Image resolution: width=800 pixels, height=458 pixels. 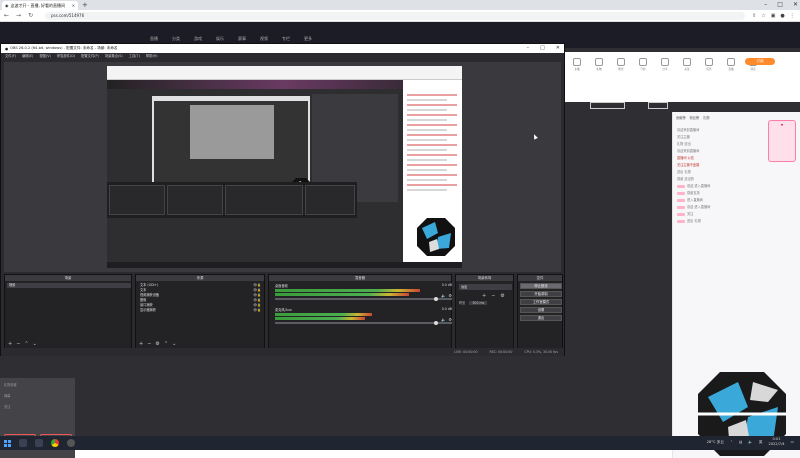 What do you see at coordinates (7, 443) in the screenshot?
I see `start-icon` at bounding box center [7, 443].